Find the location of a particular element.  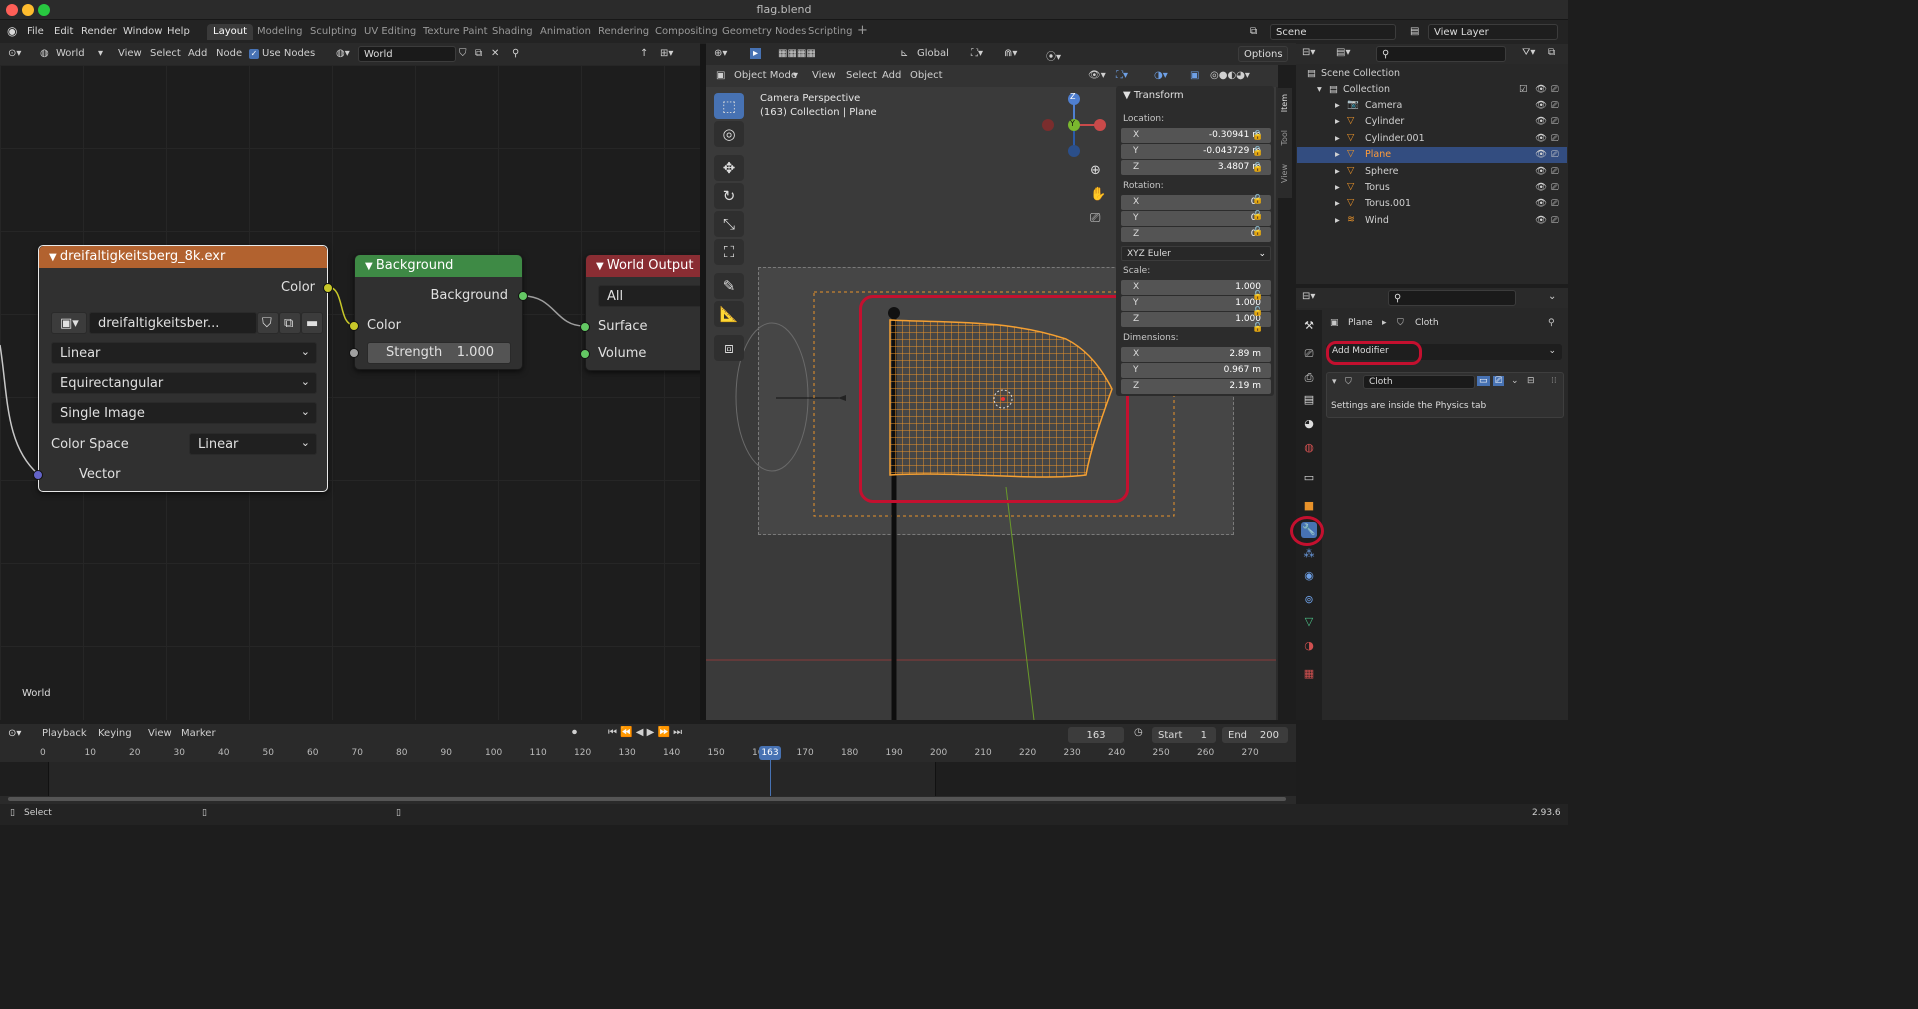

world-type-icon: ◍ is located at coordinates (44, 53).